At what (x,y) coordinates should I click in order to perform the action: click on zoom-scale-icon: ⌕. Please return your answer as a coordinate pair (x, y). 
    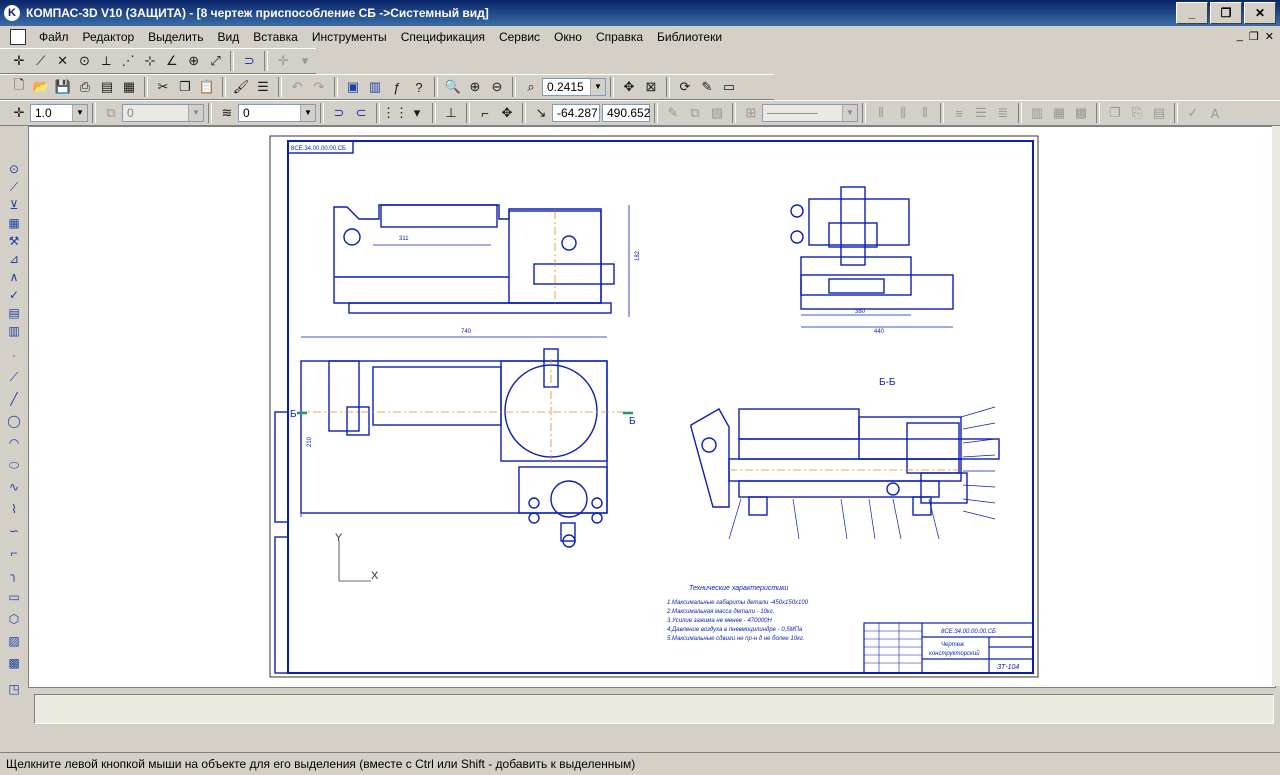
    Looking at the image, I should click on (531, 87).